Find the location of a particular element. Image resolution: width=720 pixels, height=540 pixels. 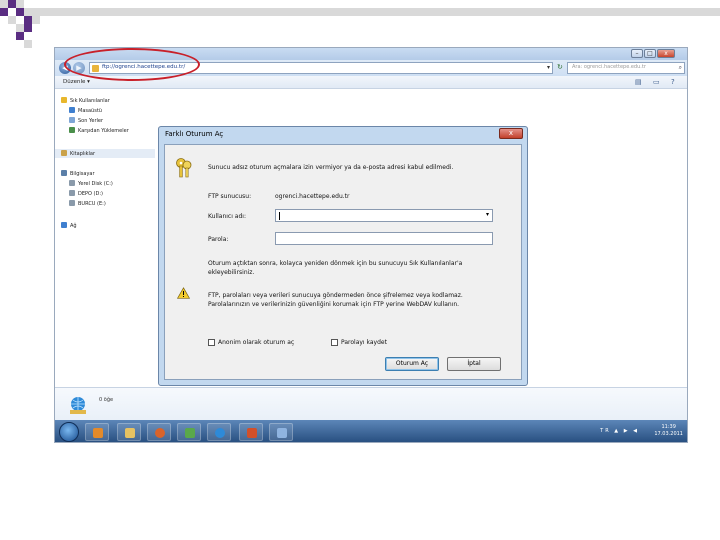

clock-date: 17.03.2011 is located at coordinates (668, 434).